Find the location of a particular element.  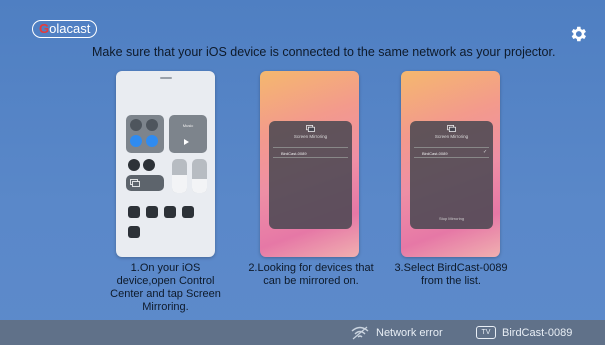

wifi-icon is located at coordinates (360, 332).